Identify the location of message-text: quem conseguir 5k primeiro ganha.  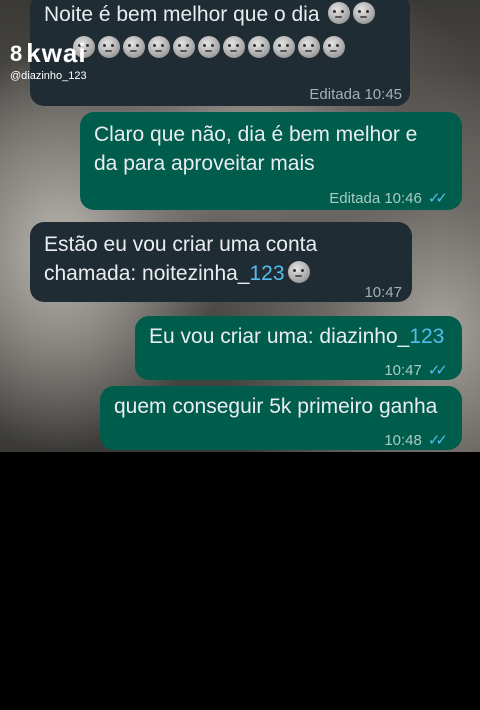
(276, 406).